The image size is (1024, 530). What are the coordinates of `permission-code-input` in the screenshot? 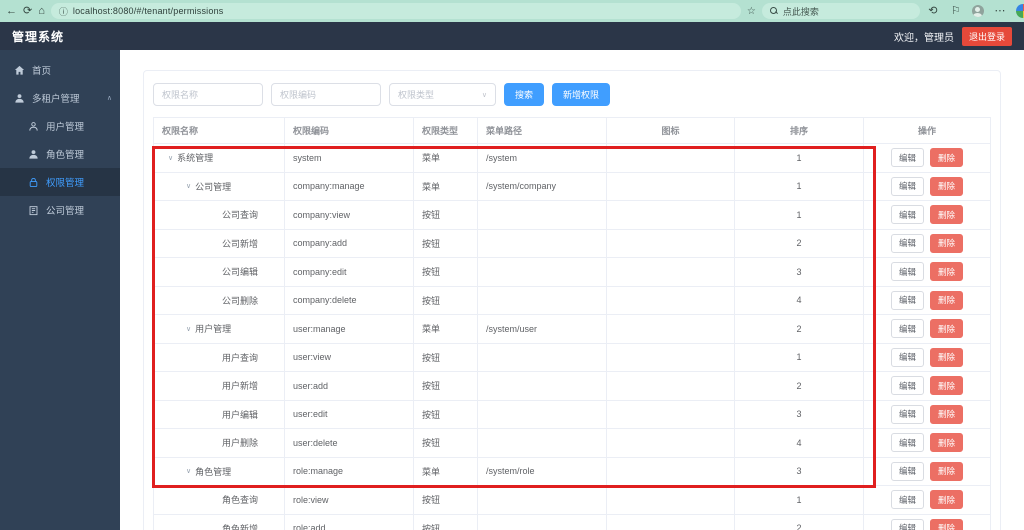 It's located at (326, 94).